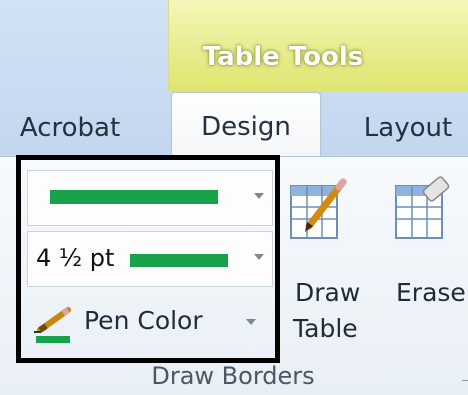  What do you see at coordinates (233, 376) in the screenshot?
I see `group-label-draw-borders: Draw Borders` at bounding box center [233, 376].